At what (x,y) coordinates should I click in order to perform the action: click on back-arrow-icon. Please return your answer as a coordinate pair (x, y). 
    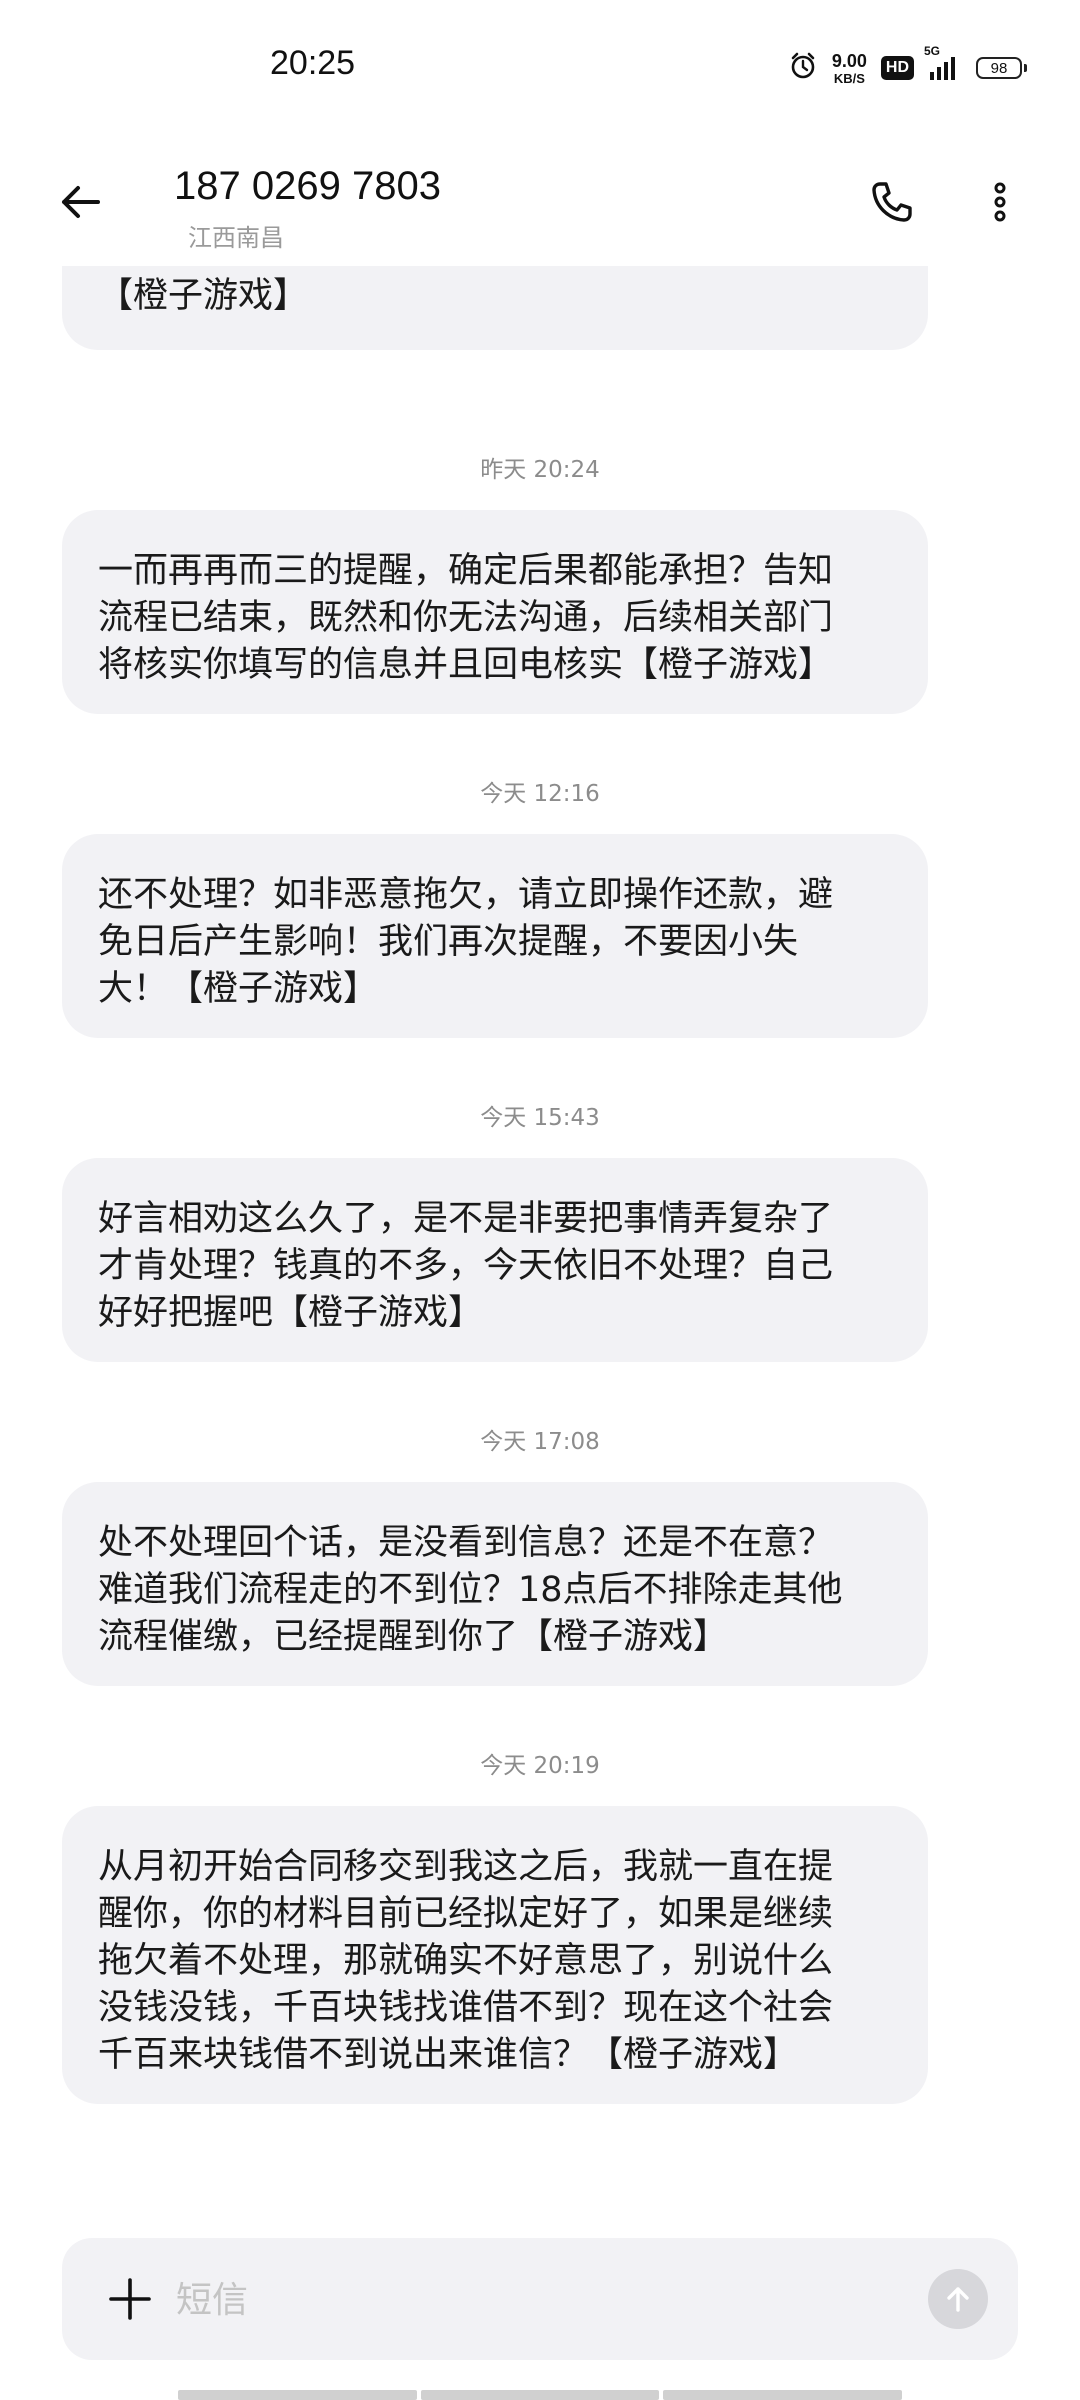
    Looking at the image, I should click on (81, 202).